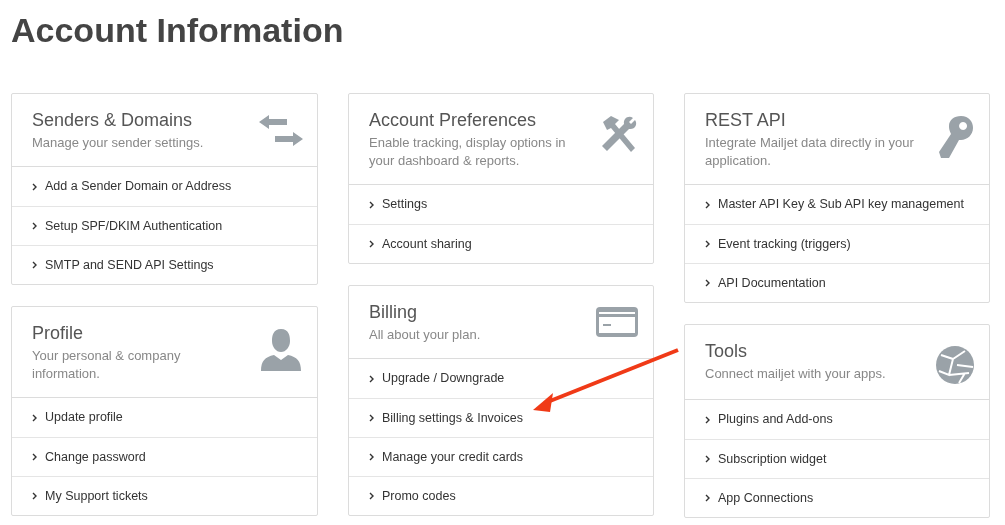 This screenshot has width=1005, height=525. Describe the element at coordinates (795, 374) in the screenshot. I see `card-description: Connect mailjet with your apps.` at that location.